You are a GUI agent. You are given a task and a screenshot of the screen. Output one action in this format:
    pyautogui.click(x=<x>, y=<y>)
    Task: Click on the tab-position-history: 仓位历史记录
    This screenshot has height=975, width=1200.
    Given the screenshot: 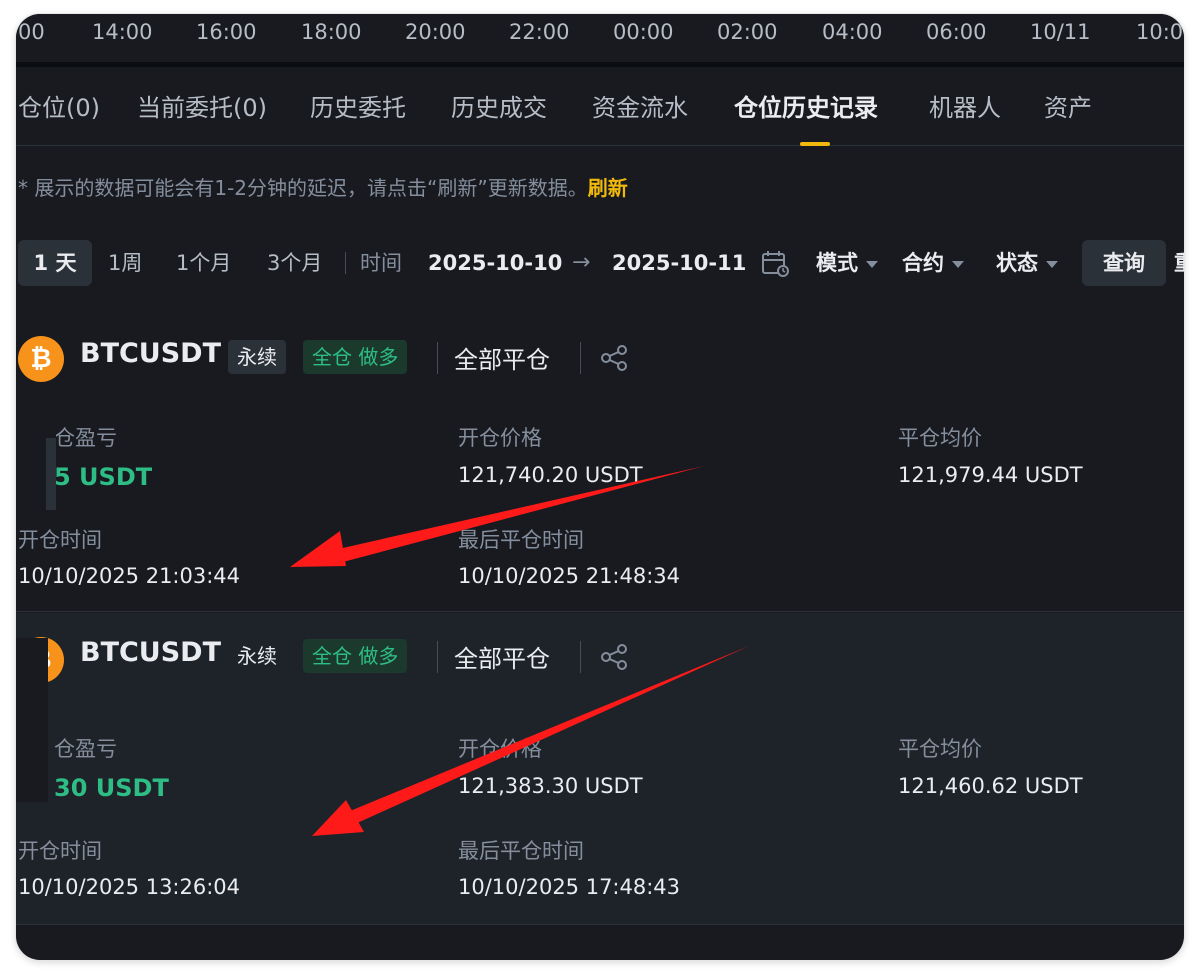 What is the action you would take?
    pyautogui.click(x=806, y=105)
    